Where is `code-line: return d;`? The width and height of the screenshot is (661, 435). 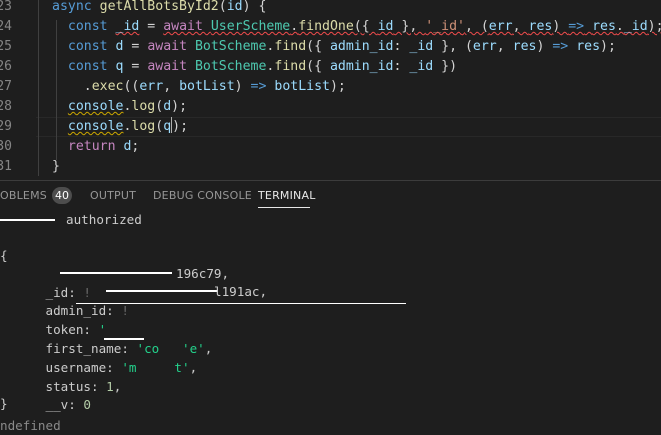 code-line: return d; is located at coordinates (96, 147).